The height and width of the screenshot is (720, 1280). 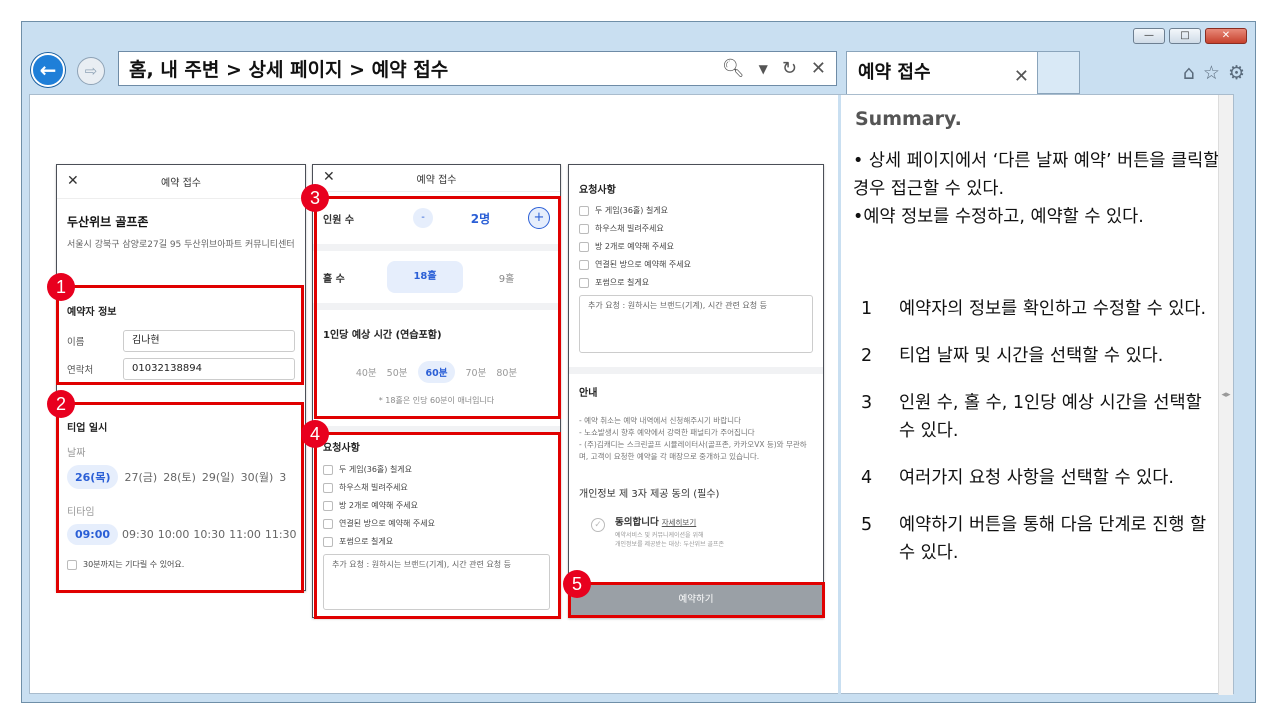 I want to click on step-number: 1, so click(x=867, y=309).